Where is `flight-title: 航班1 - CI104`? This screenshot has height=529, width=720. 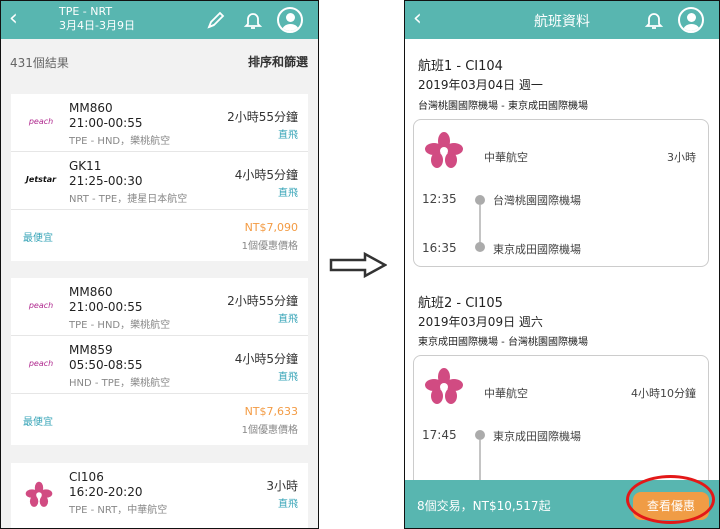 flight-title: 航班1 - CI104 is located at coordinates (460, 66).